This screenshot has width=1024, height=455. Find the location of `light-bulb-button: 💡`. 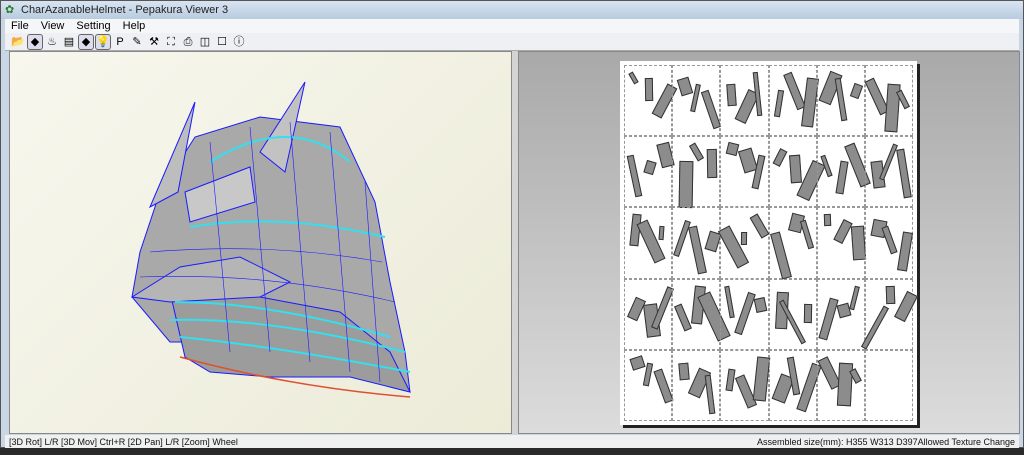

light-bulb-button: 💡 is located at coordinates (103, 41).